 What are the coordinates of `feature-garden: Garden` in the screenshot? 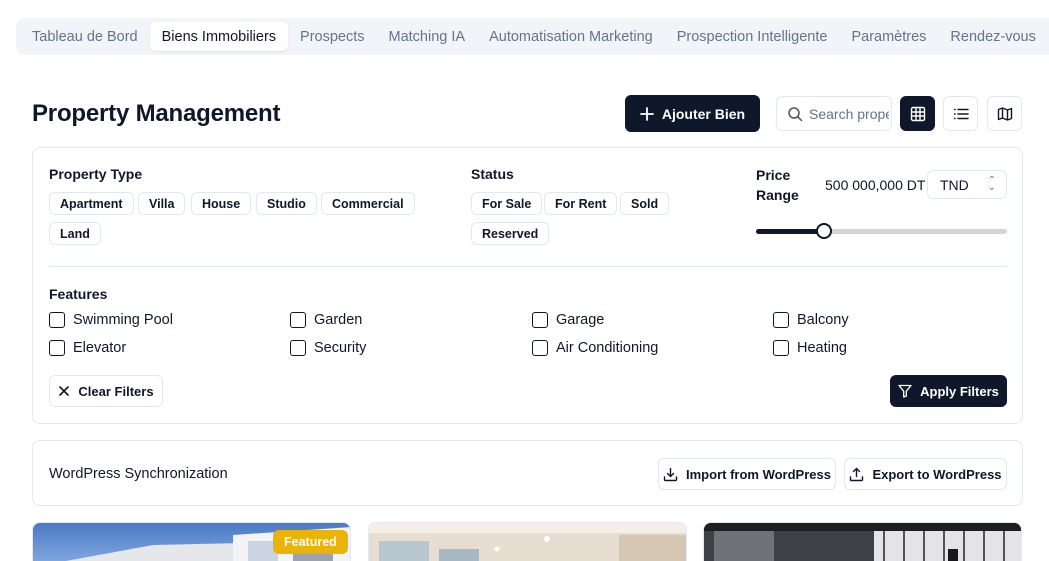 It's located at (326, 320).